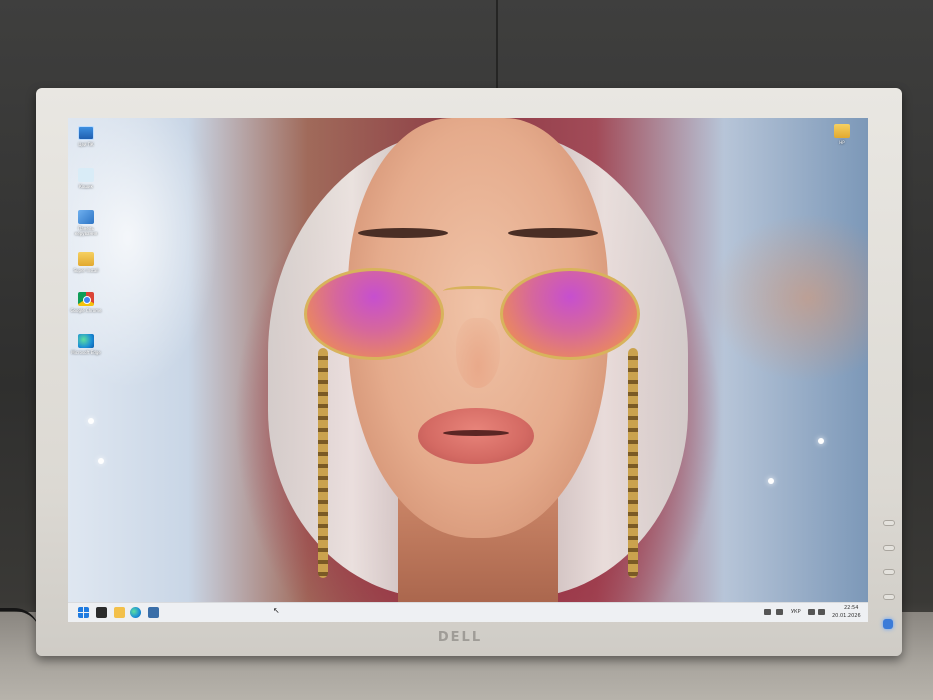 This screenshot has height=700, width=933. I want to click on desktop-icon-super-install: Super Install, so click(86, 262).